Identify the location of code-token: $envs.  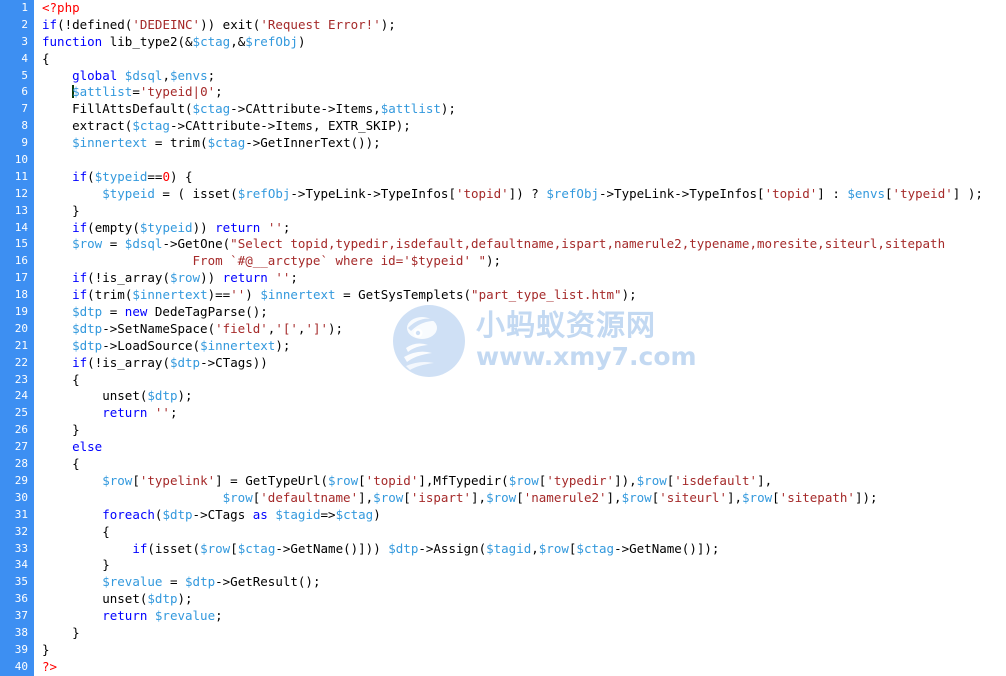
(866, 193).